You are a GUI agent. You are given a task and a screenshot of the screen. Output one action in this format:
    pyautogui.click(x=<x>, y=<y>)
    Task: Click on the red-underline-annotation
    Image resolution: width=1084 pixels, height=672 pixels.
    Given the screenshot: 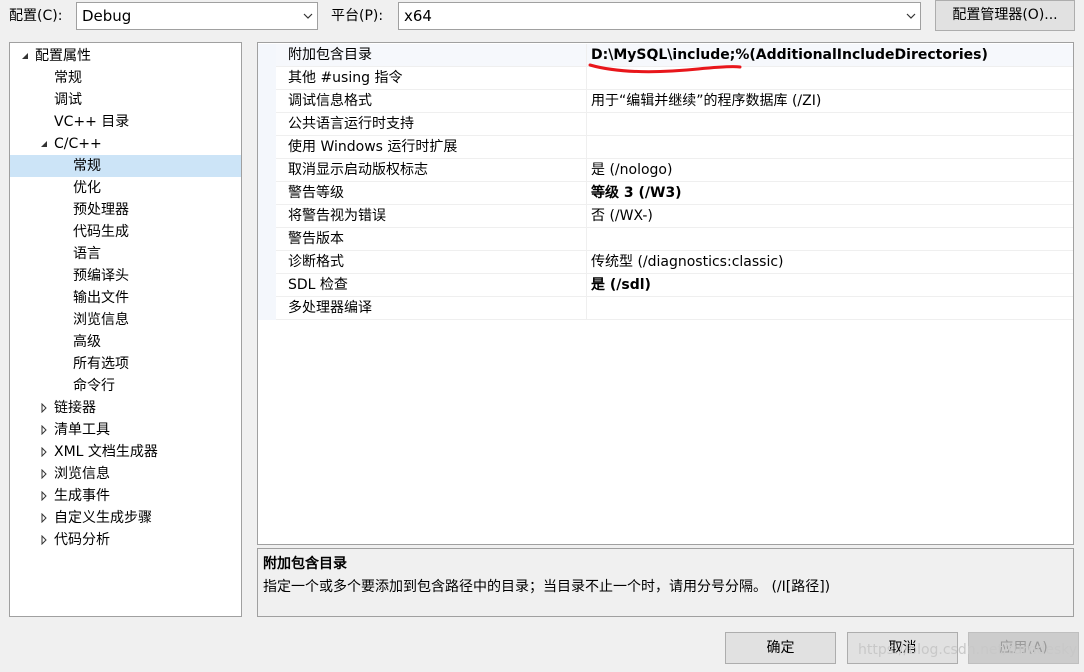 What is the action you would take?
    pyautogui.click(x=665, y=68)
    